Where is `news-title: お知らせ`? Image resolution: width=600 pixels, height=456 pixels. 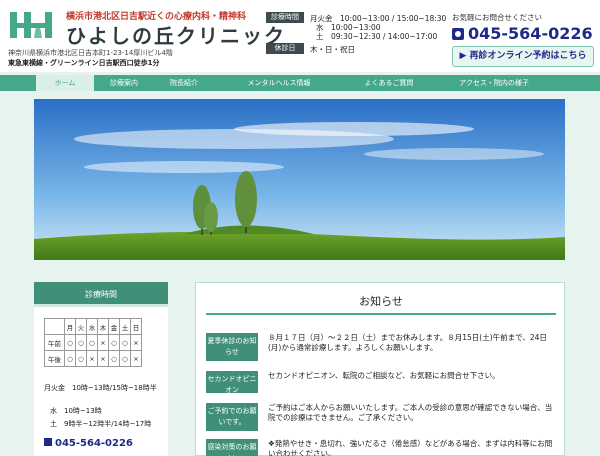
news-title: お知らせ is located at coordinates (381, 302).